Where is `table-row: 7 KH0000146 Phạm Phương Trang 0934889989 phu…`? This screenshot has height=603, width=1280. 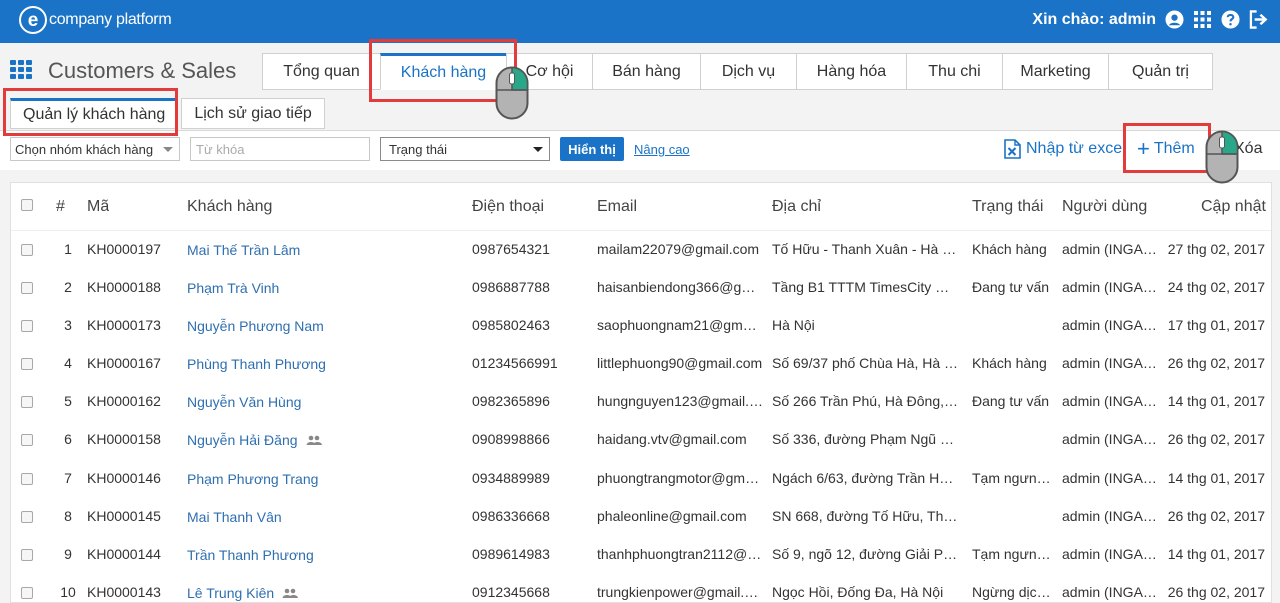
table-row: 7 KH0000146 Phạm Phương Trang 0934889989 phu… is located at coordinates (641, 479).